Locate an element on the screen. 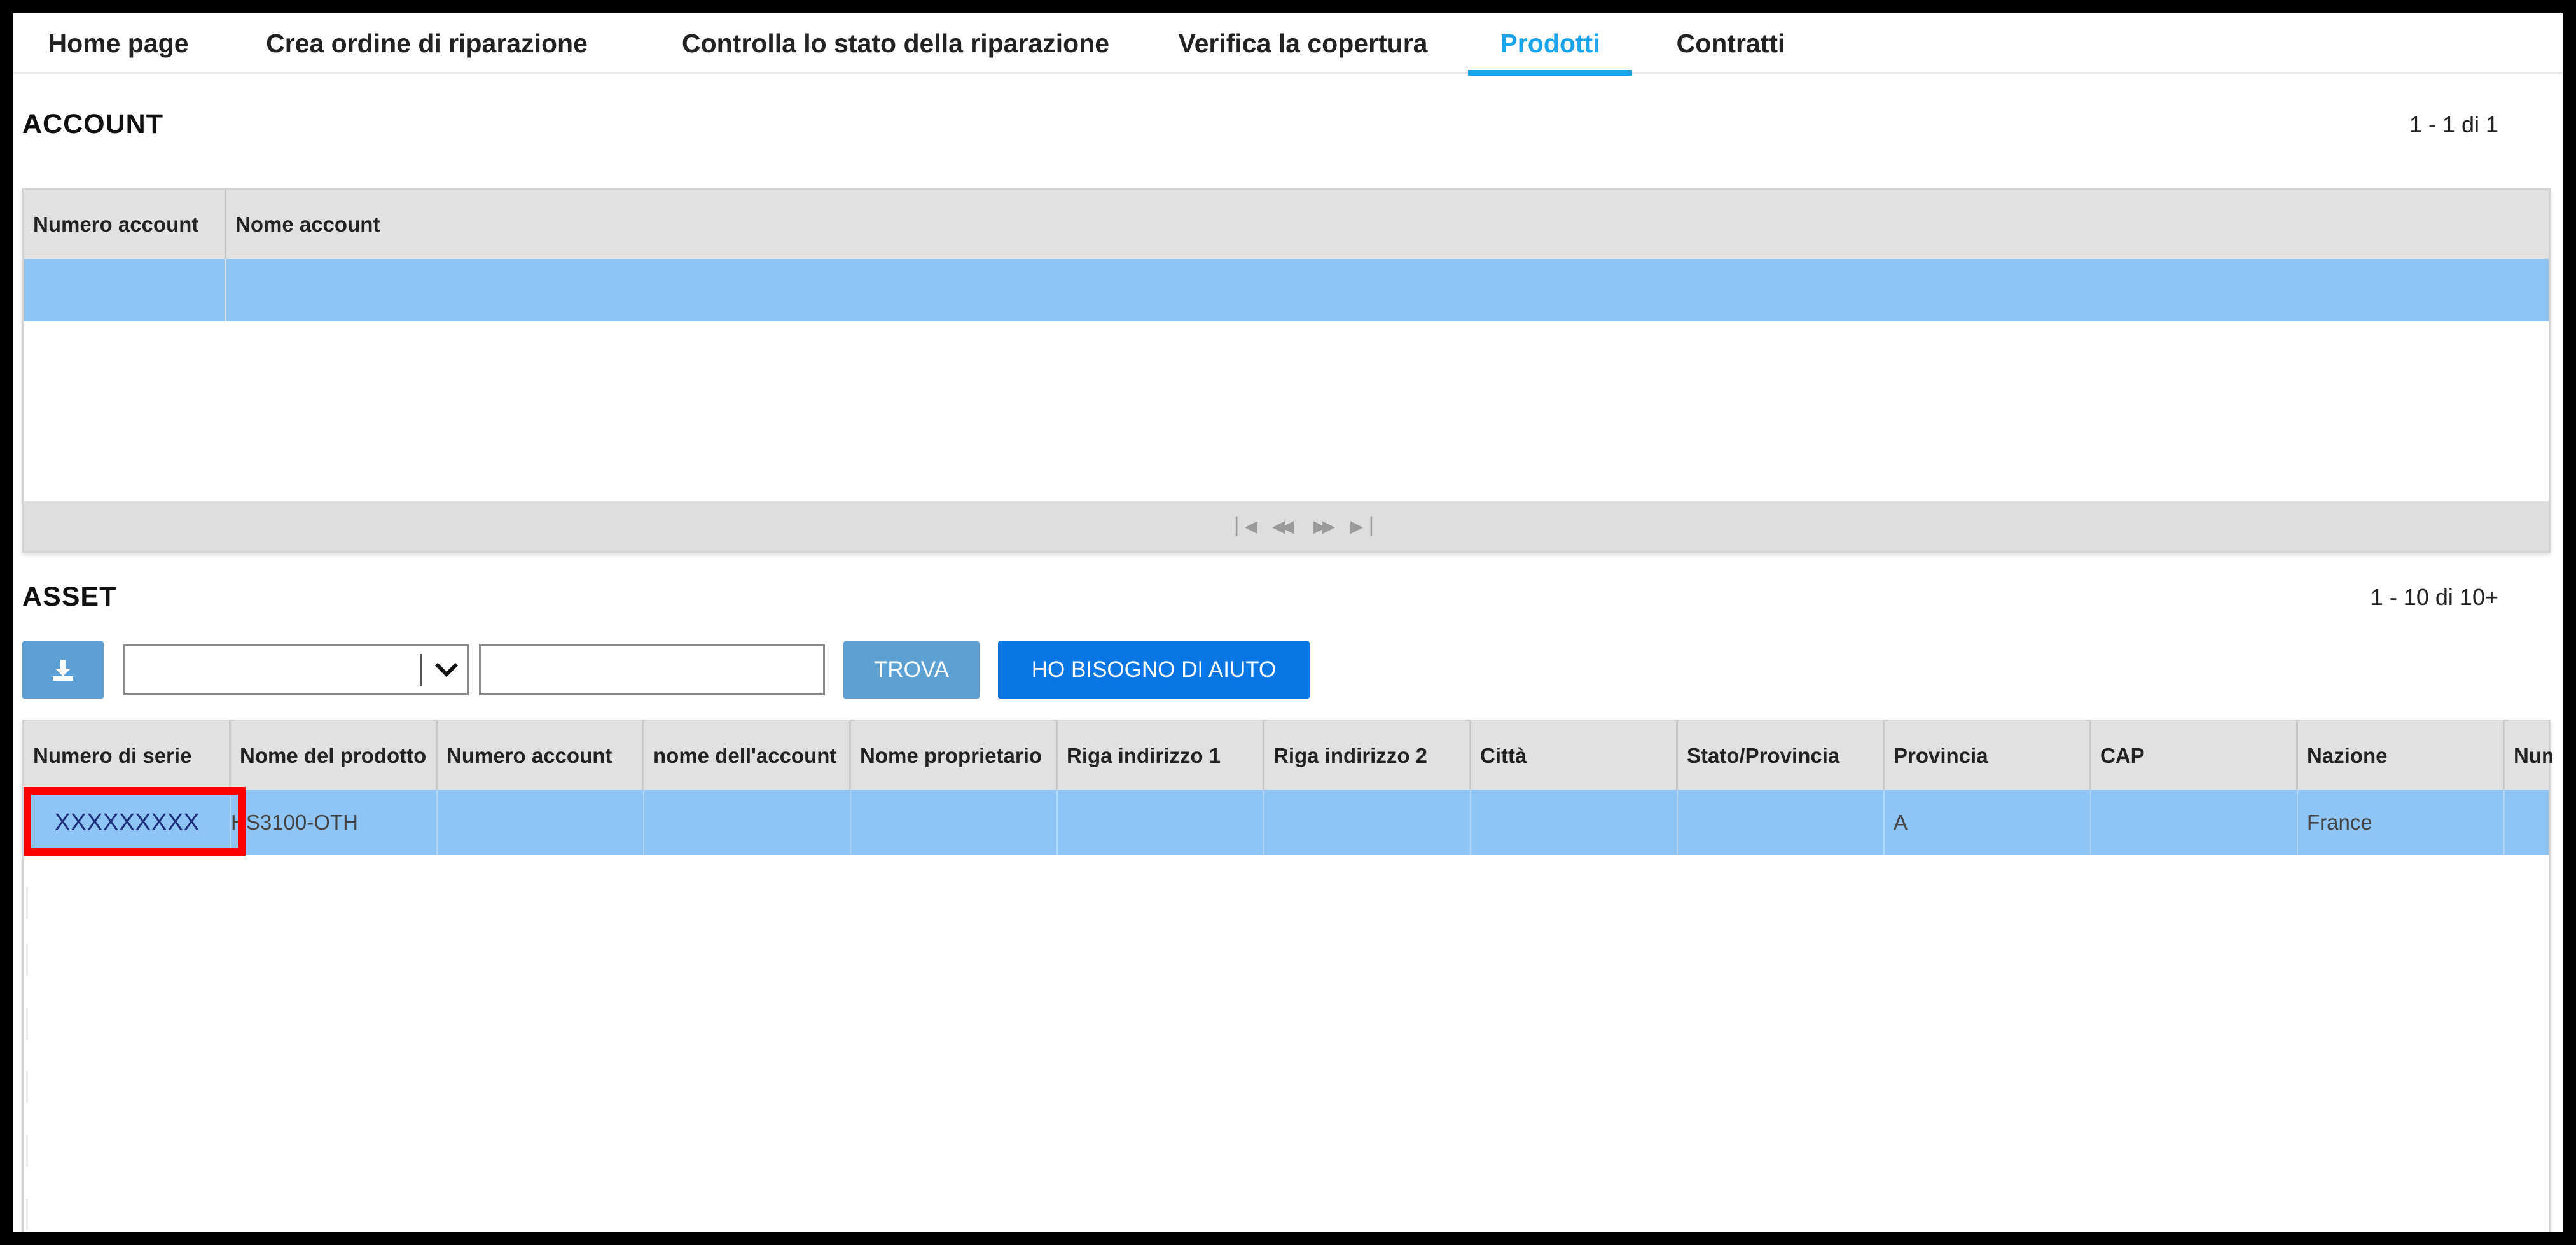  next-page-icon: ▶▶ is located at coordinates (1324, 526).